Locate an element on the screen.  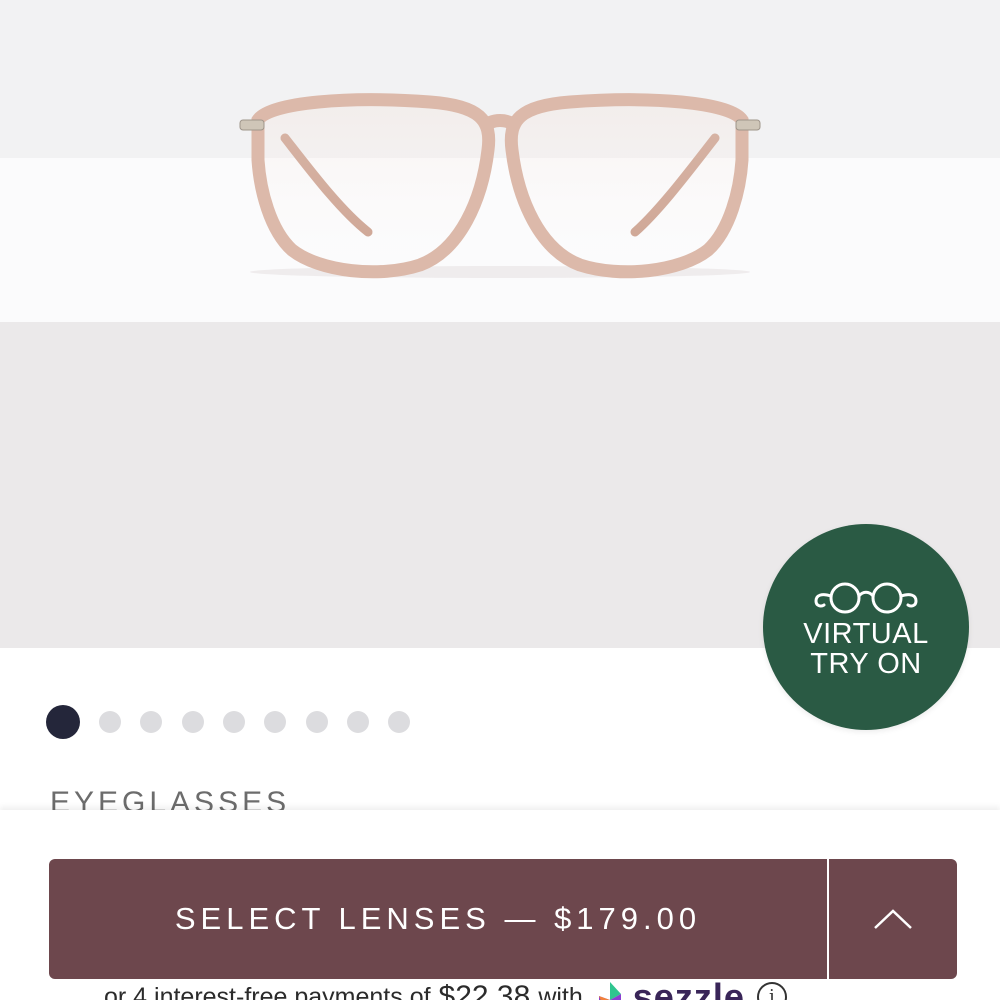
select-lenses-label: SELECT LENSES — $179.00 is located at coordinates (438, 918).